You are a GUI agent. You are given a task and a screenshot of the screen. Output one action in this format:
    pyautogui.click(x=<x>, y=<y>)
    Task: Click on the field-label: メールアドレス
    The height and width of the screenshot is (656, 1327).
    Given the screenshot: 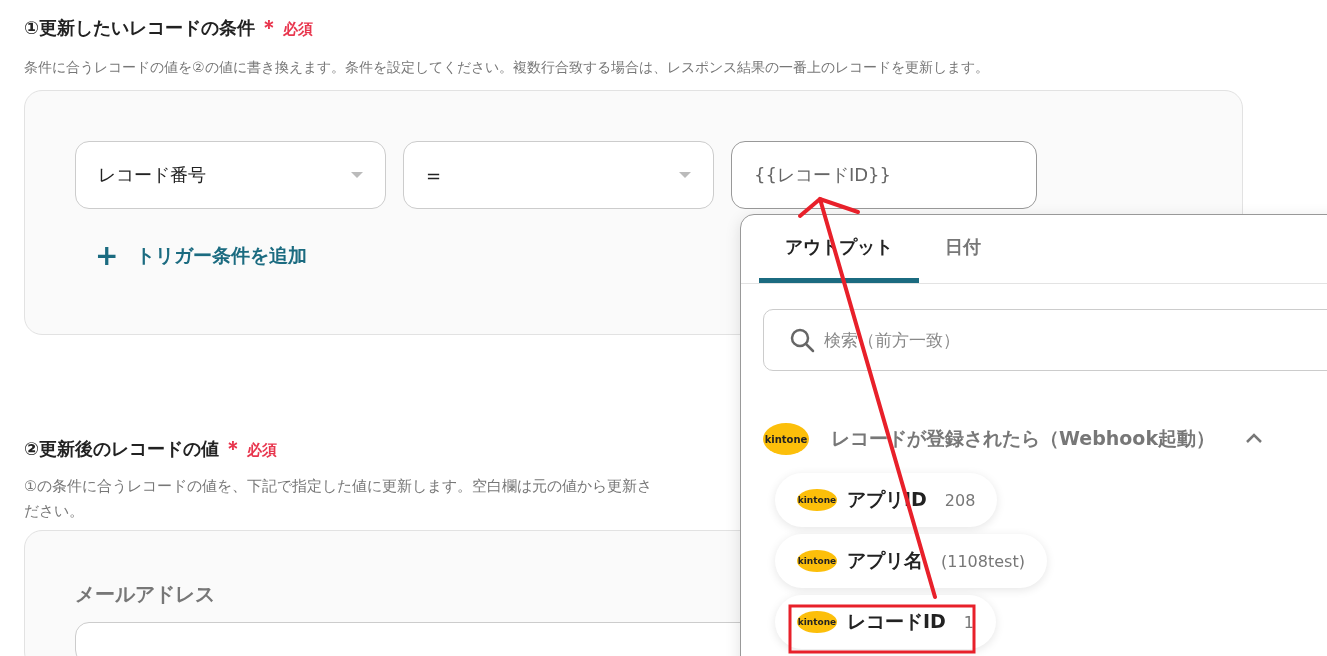 What is the action you would take?
    pyautogui.click(x=145, y=594)
    